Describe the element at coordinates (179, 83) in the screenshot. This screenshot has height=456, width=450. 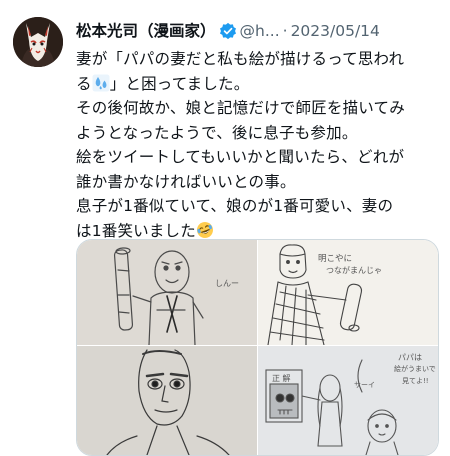
I see `tweet-text-segment: 」と困ってました。` at that location.